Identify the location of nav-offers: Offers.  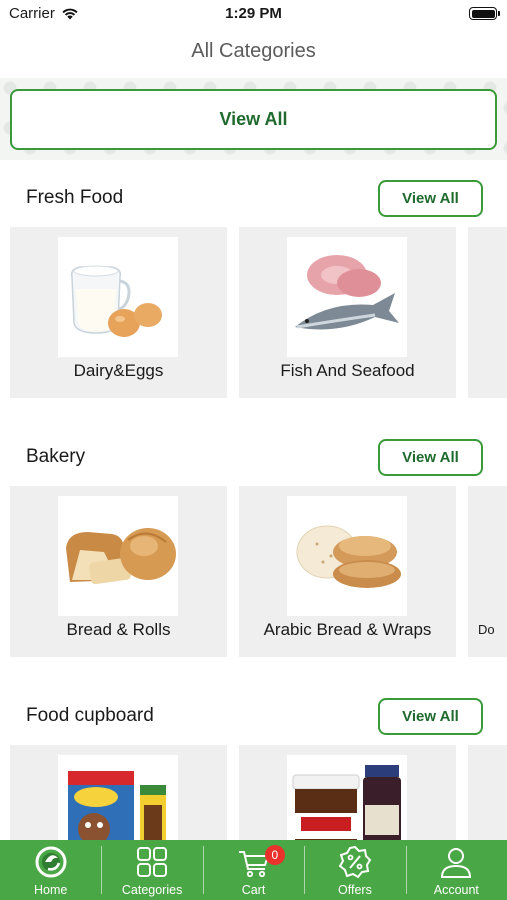
(354, 870).